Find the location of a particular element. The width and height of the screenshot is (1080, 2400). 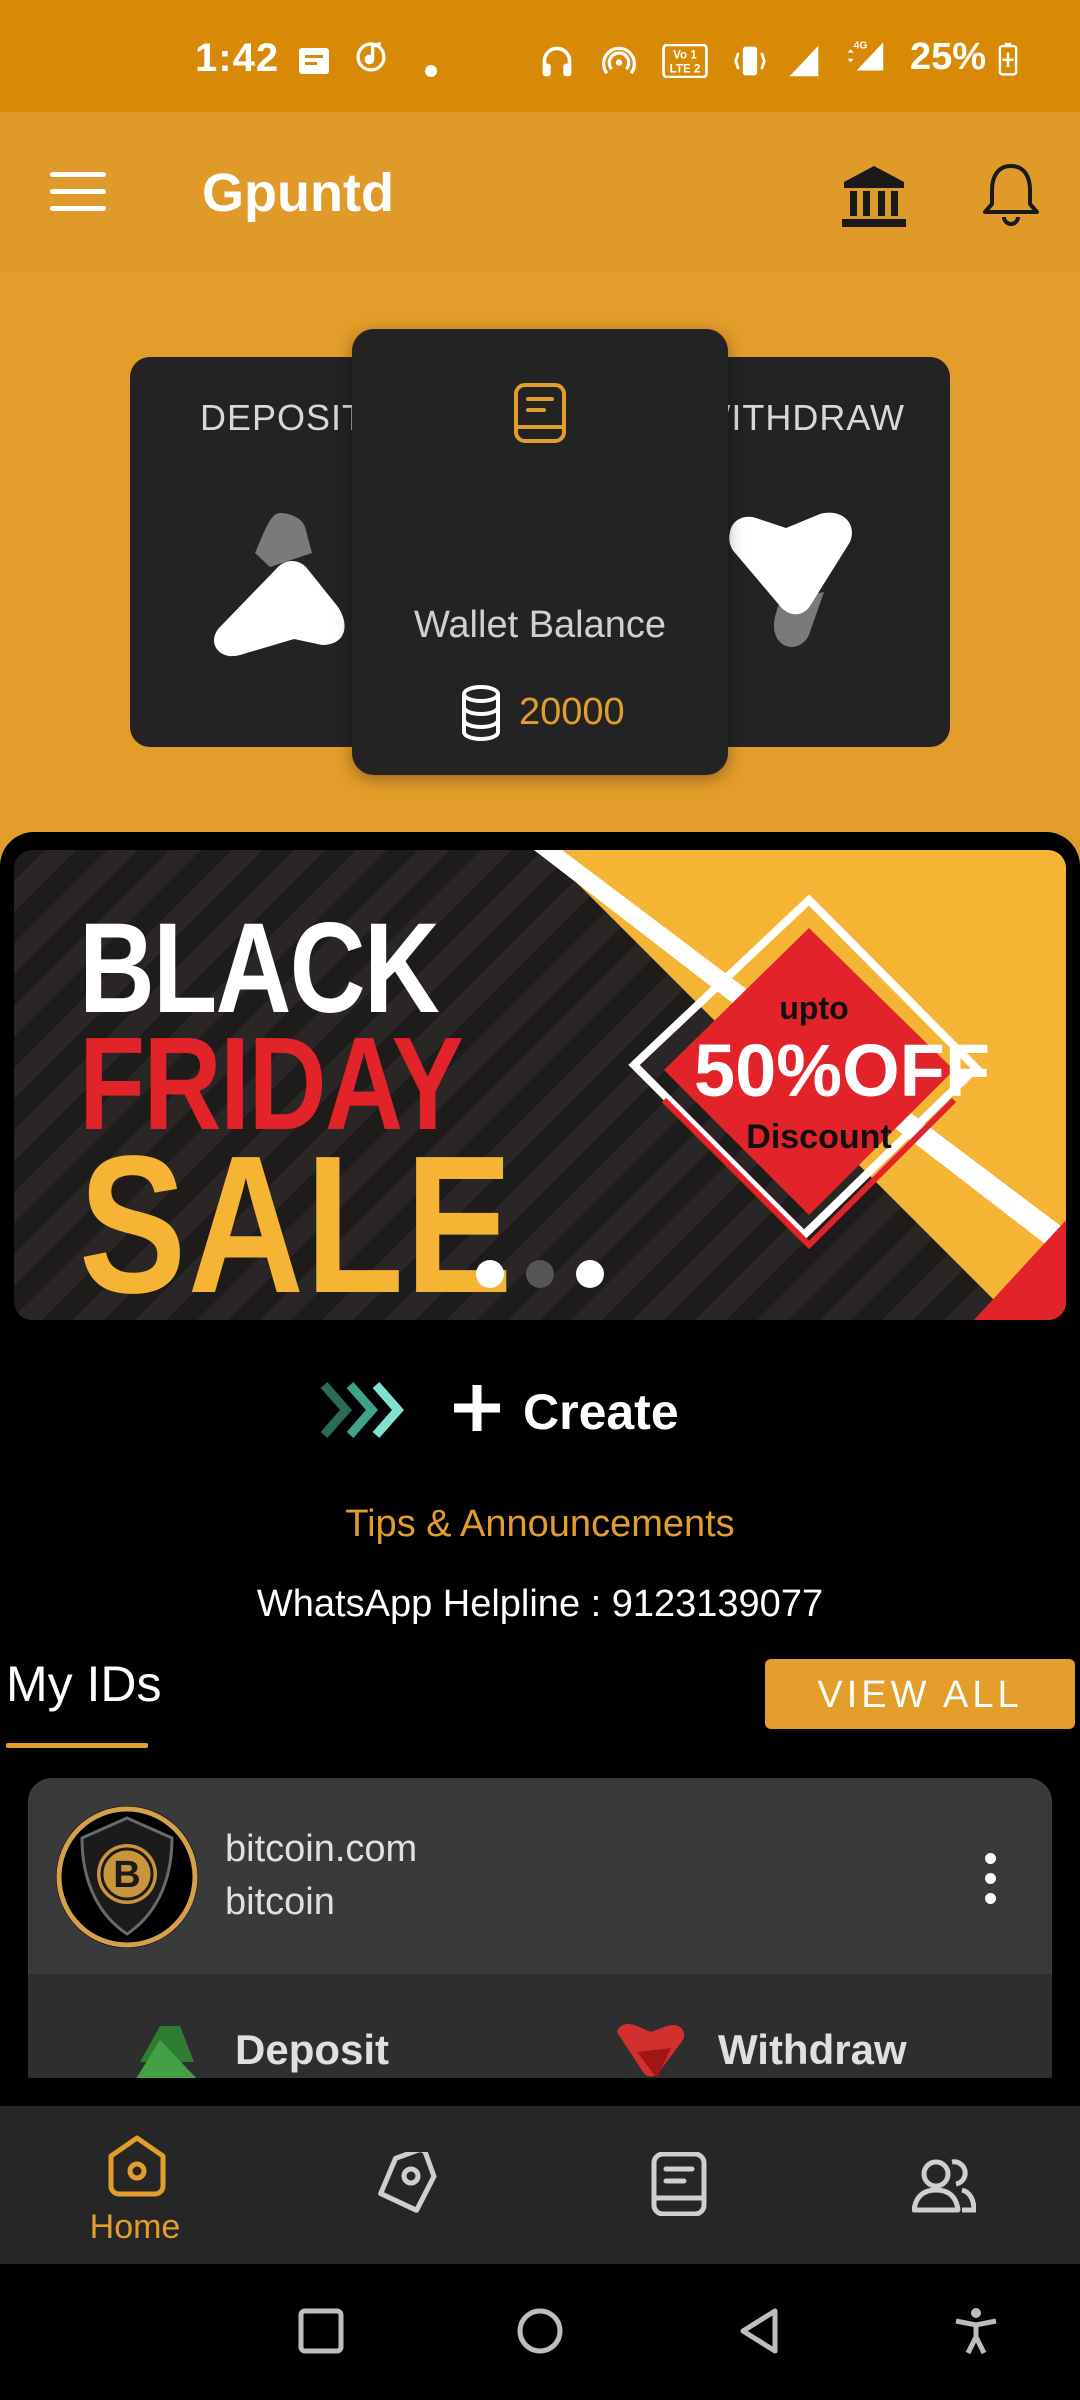

carousel-indicator is located at coordinates (551, 1276).